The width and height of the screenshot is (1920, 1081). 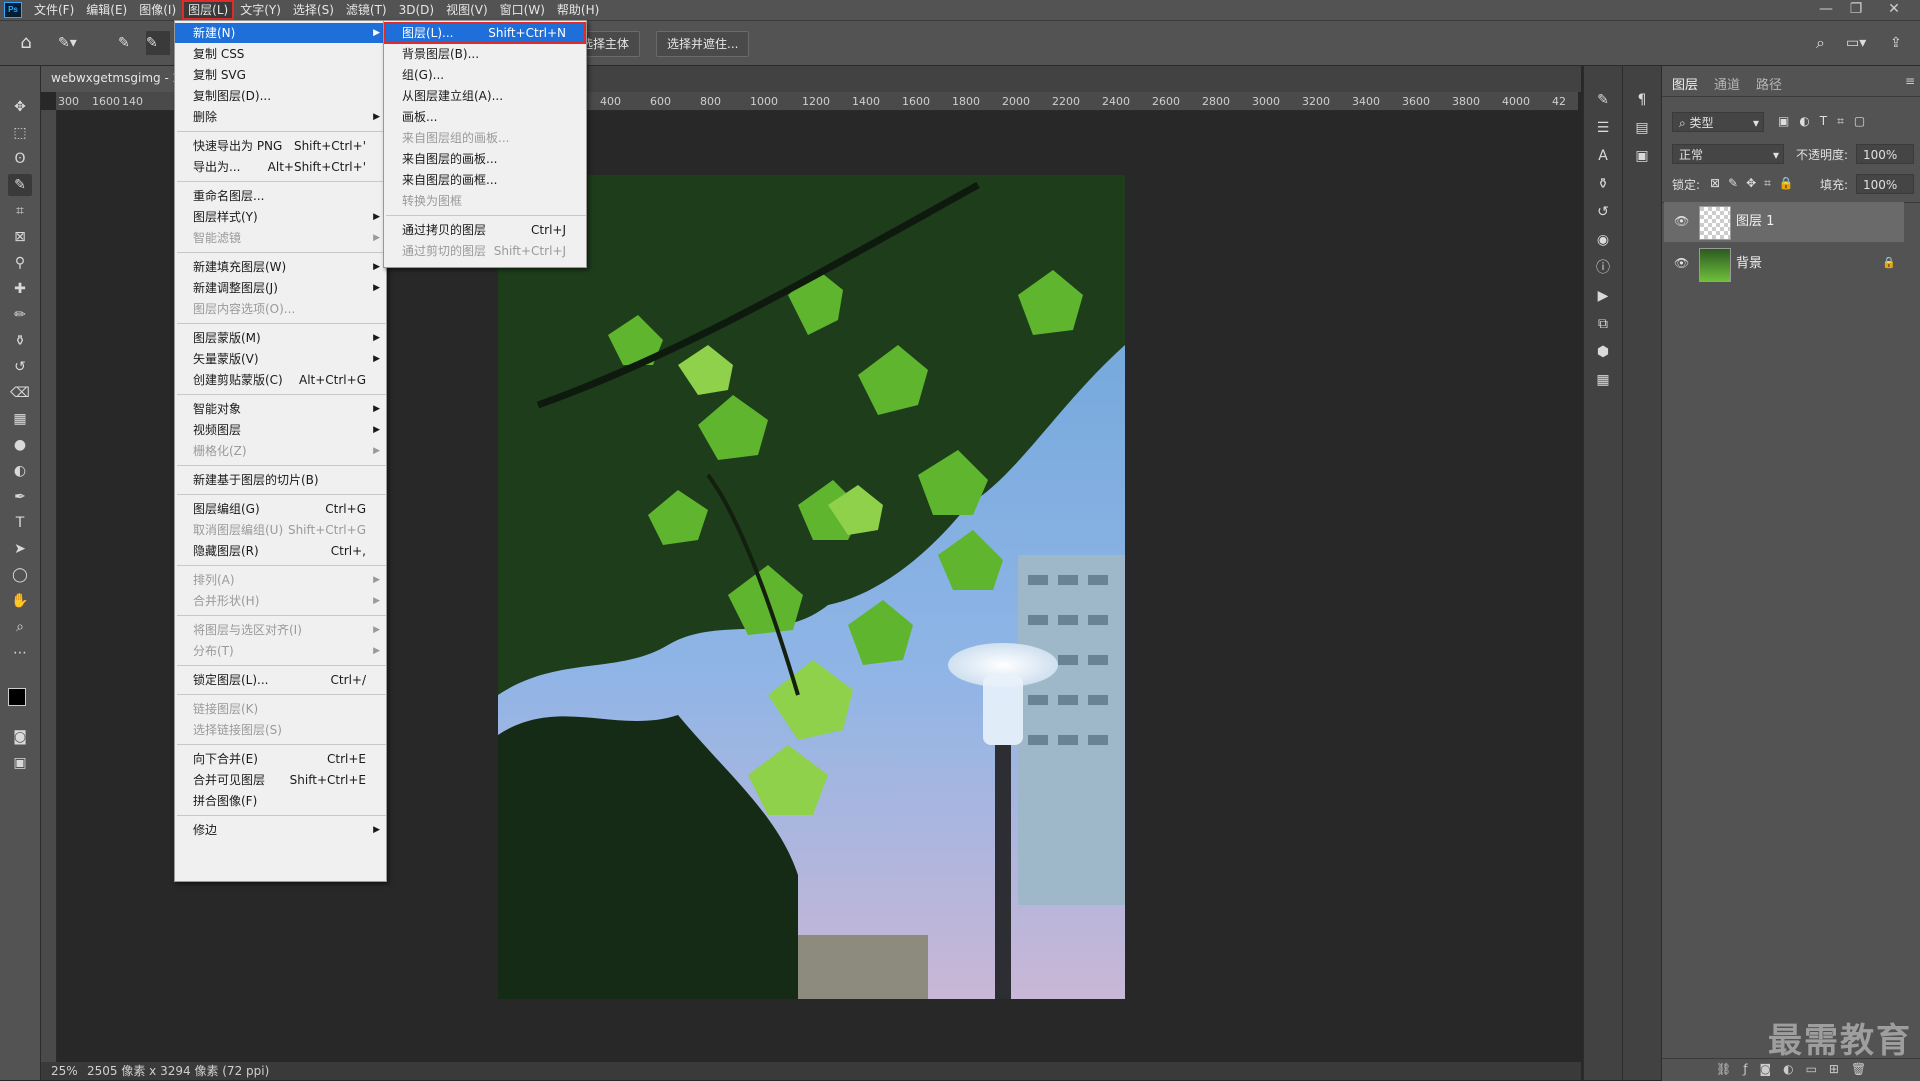 I want to click on layer-filter-select: ⌕ 类型 ▾, so click(x=1718, y=122).